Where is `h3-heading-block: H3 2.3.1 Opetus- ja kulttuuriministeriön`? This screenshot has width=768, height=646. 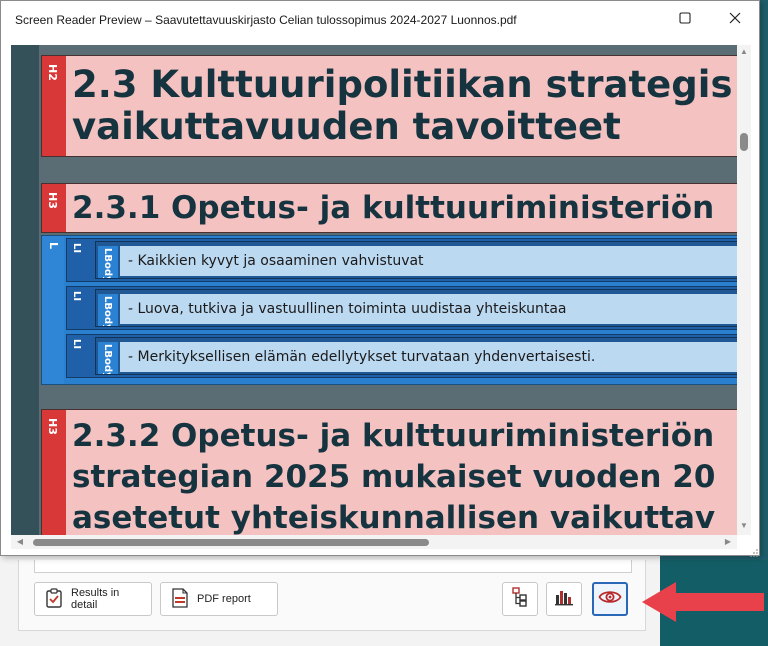 h3-heading-block: H3 2.3.1 Opetus- ja kulttuuriministeriön is located at coordinates (389, 208).